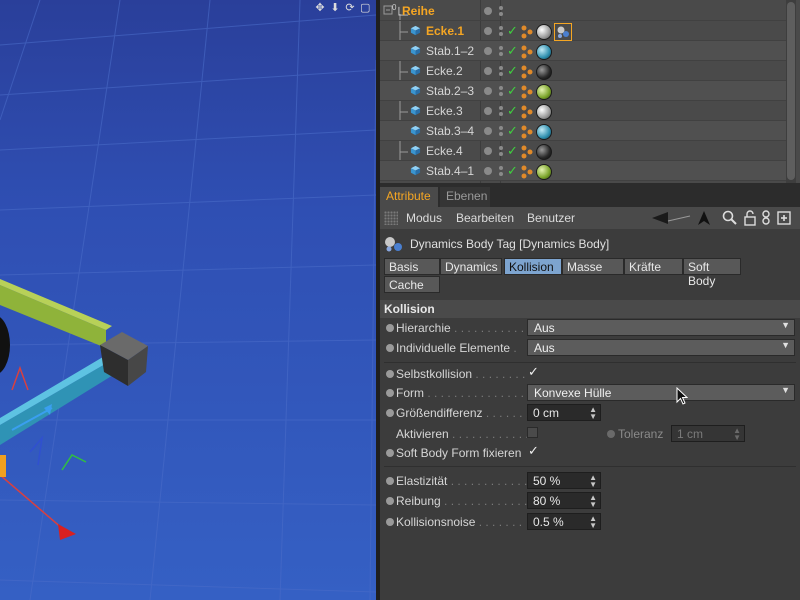 This screenshot has width=800, height=600. I want to click on hierarchie-dropdown: Aus ▼, so click(661, 327).